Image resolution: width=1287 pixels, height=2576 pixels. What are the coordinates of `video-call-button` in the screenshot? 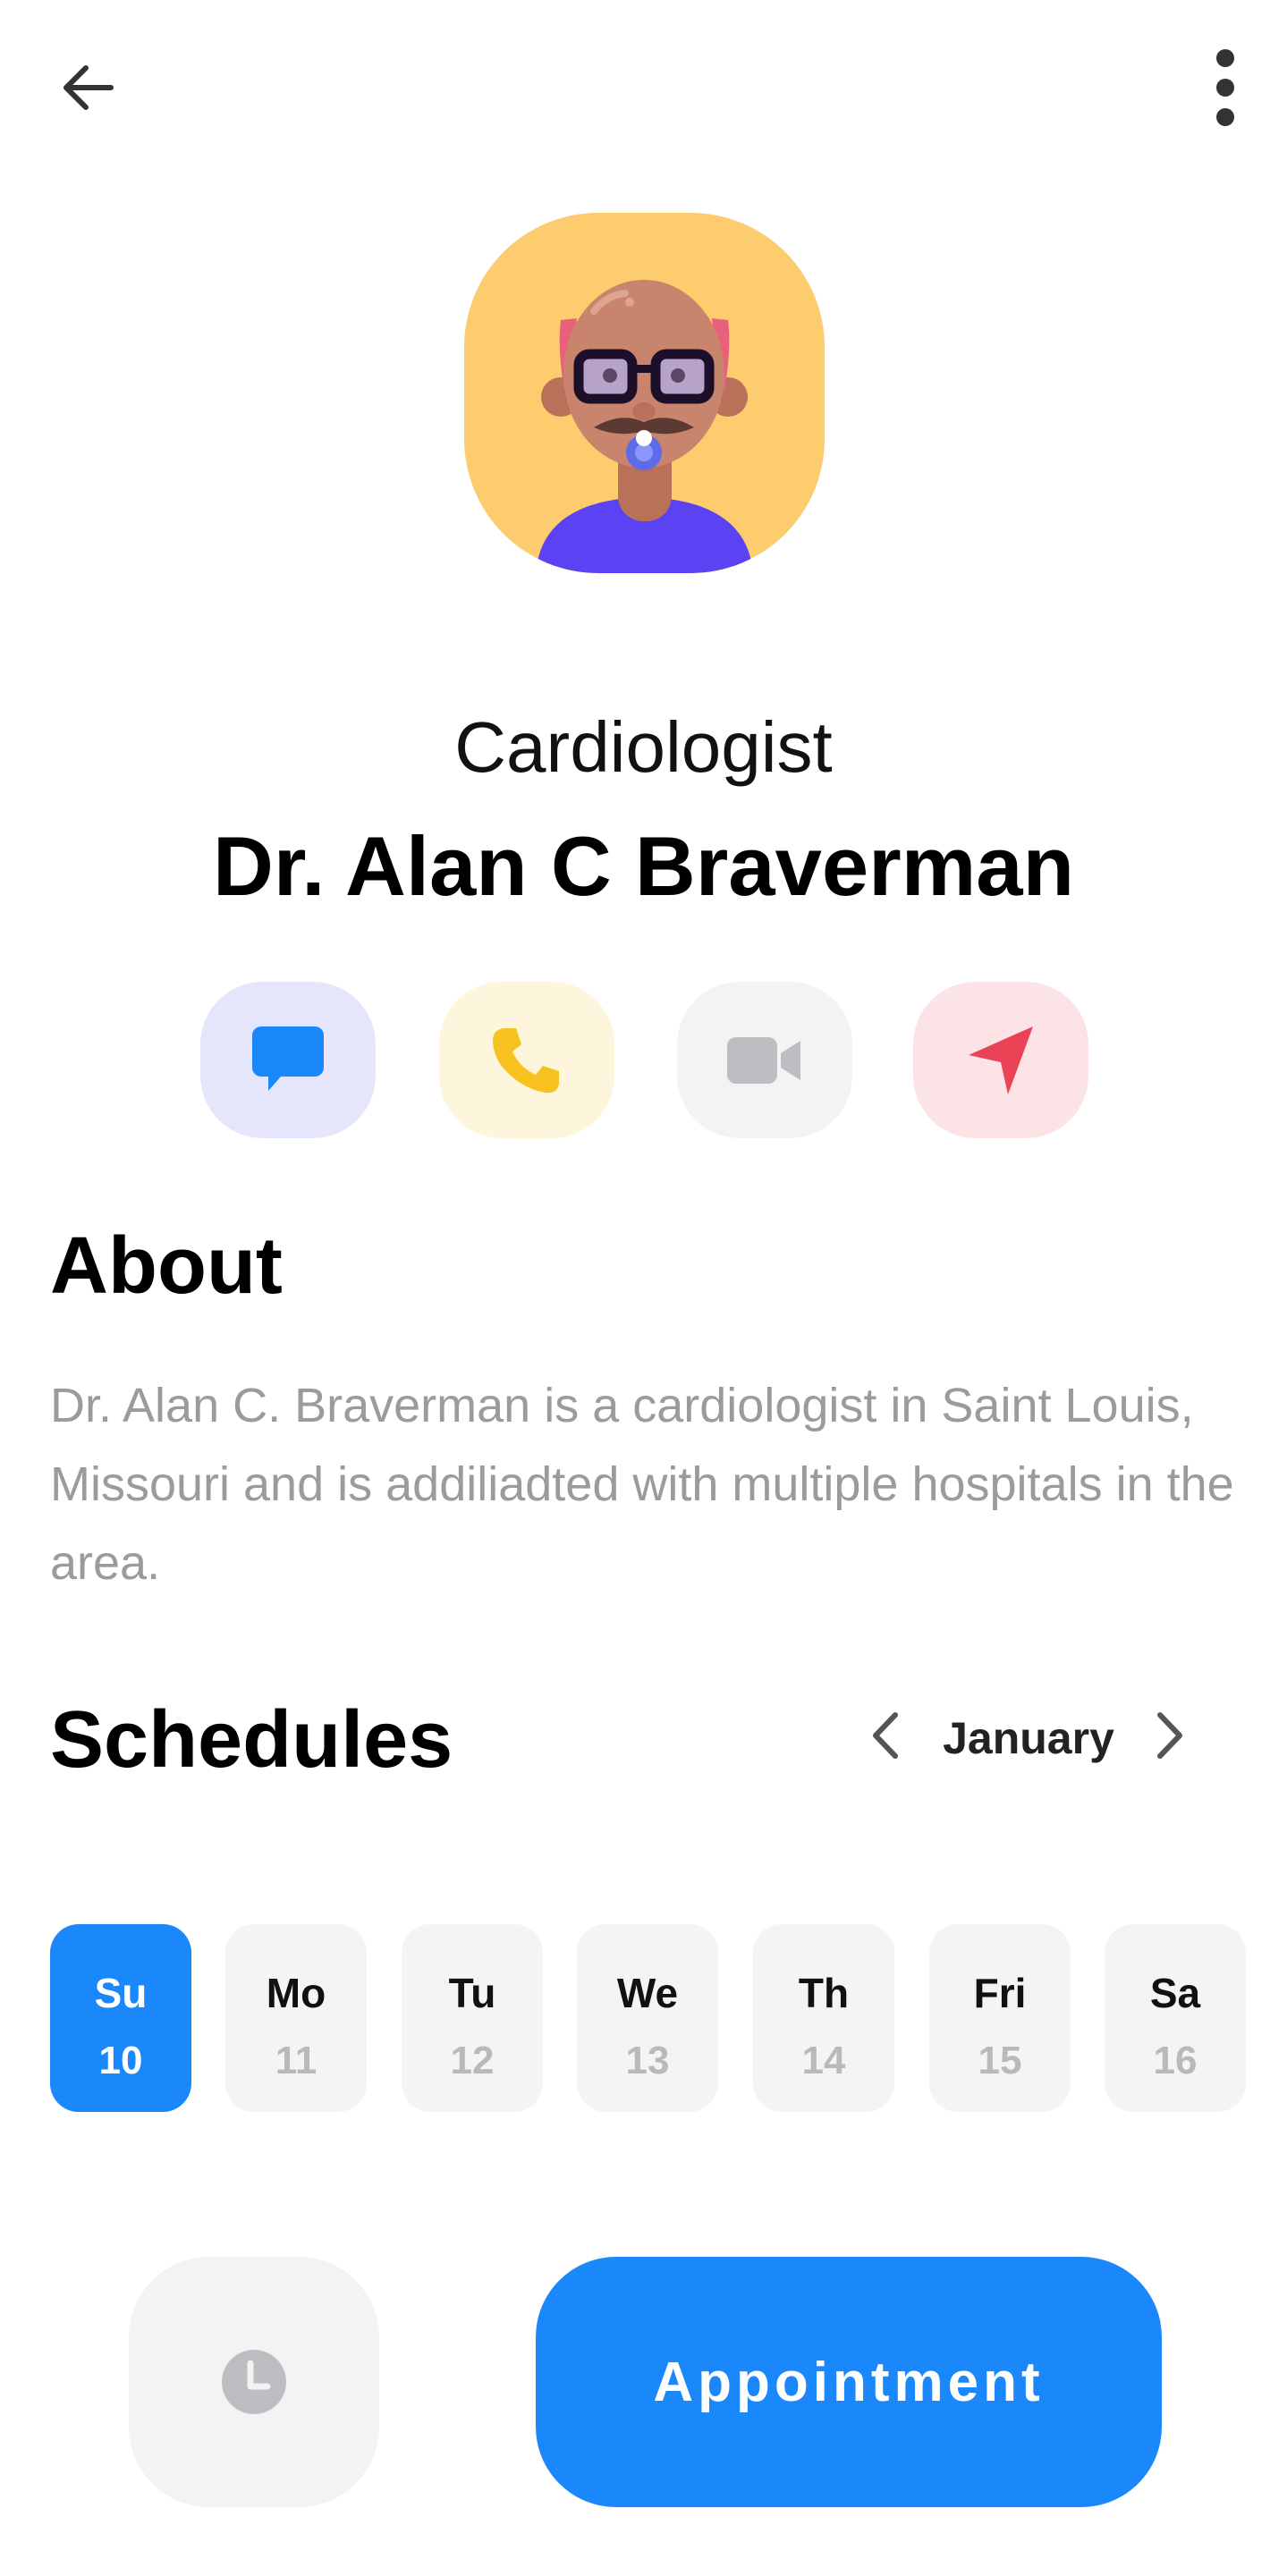 It's located at (764, 1060).